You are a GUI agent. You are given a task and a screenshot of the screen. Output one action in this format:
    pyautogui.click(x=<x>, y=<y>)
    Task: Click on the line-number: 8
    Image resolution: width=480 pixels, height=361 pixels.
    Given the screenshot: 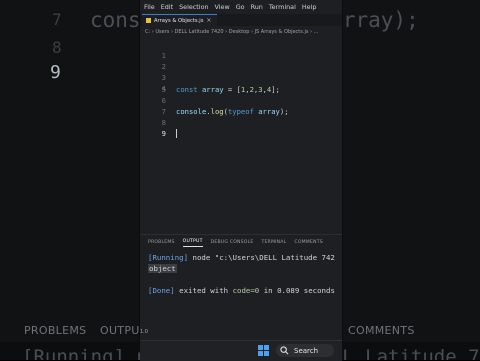 What is the action you would take?
    pyautogui.click(x=163, y=122)
    